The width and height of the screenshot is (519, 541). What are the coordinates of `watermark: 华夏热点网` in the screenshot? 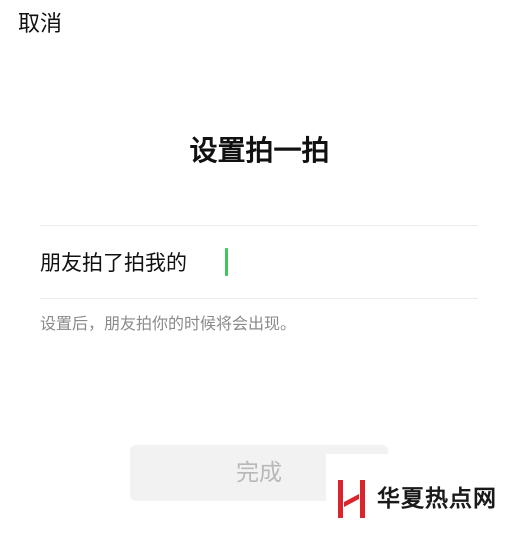 It's located at (422, 497).